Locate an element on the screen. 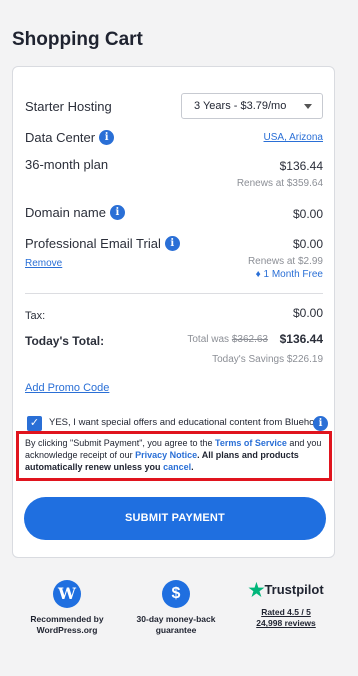 This screenshot has width=358, height=676. plan-price: $136.44 is located at coordinates (301, 166).